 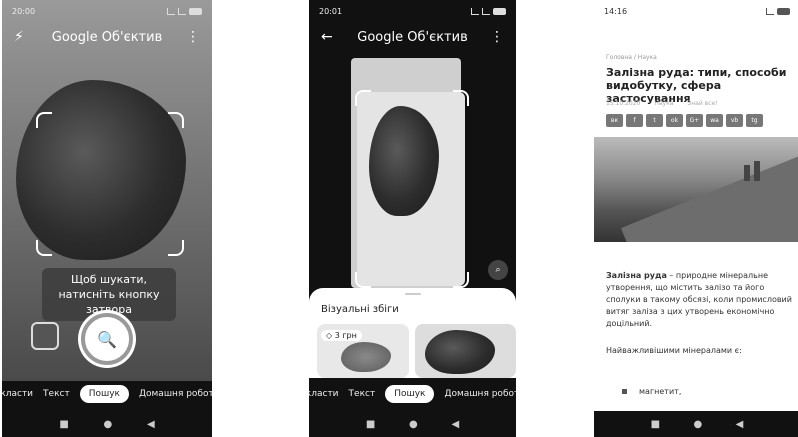 I want to click on share-buttons: вк f t ok G+ wa vb tg, so click(x=684, y=120).